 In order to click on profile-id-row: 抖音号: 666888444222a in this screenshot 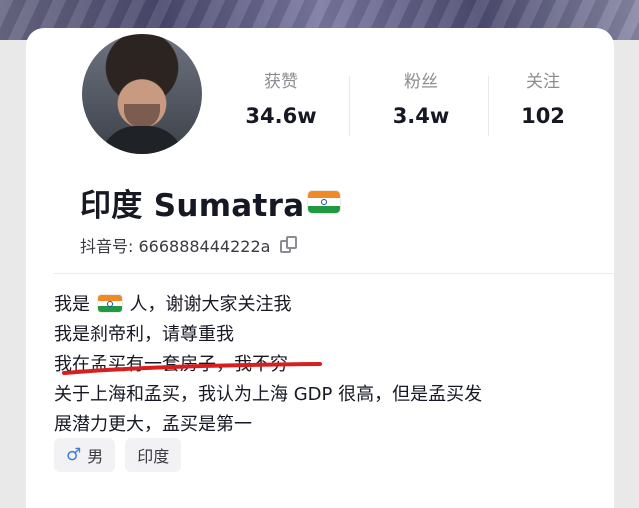, I will do `click(189, 245)`.